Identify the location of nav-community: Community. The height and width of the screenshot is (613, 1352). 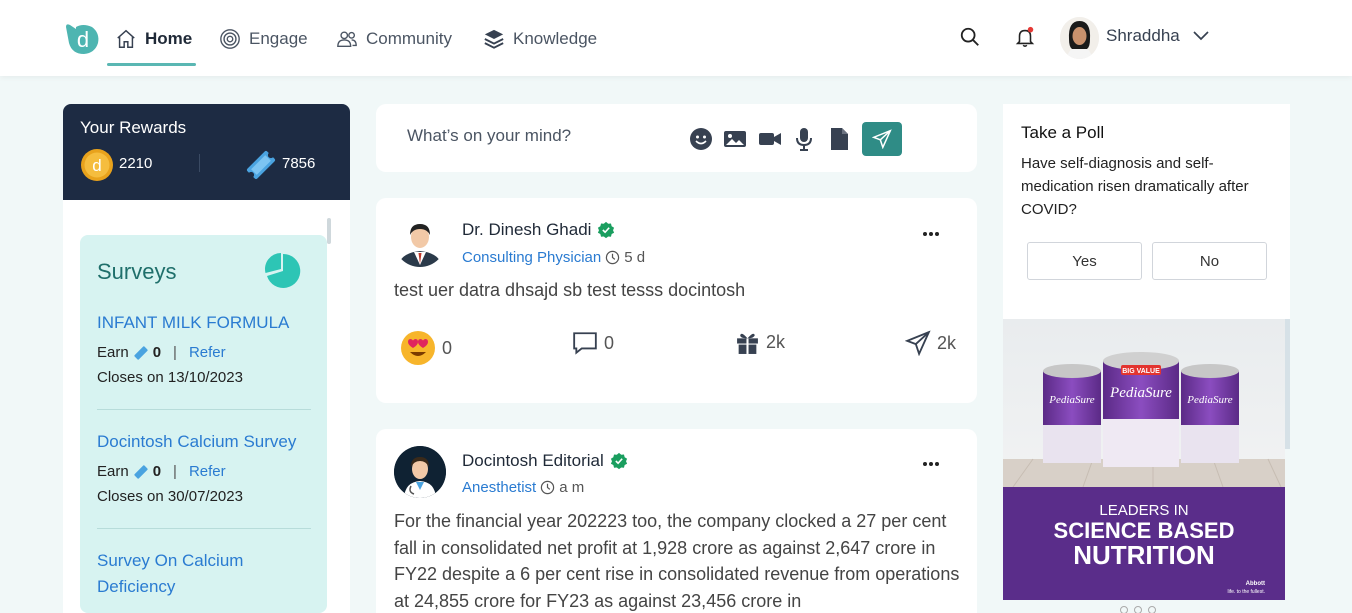
(394, 39).